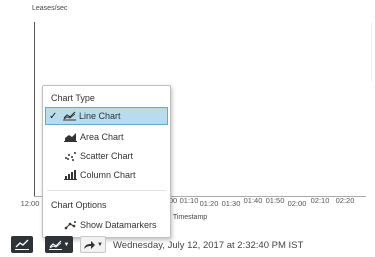 The width and height of the screenshot is (375, 257). Describe the element at coordinates (70, 137) in the screenshot. I see `area-chart-icon` at that location.